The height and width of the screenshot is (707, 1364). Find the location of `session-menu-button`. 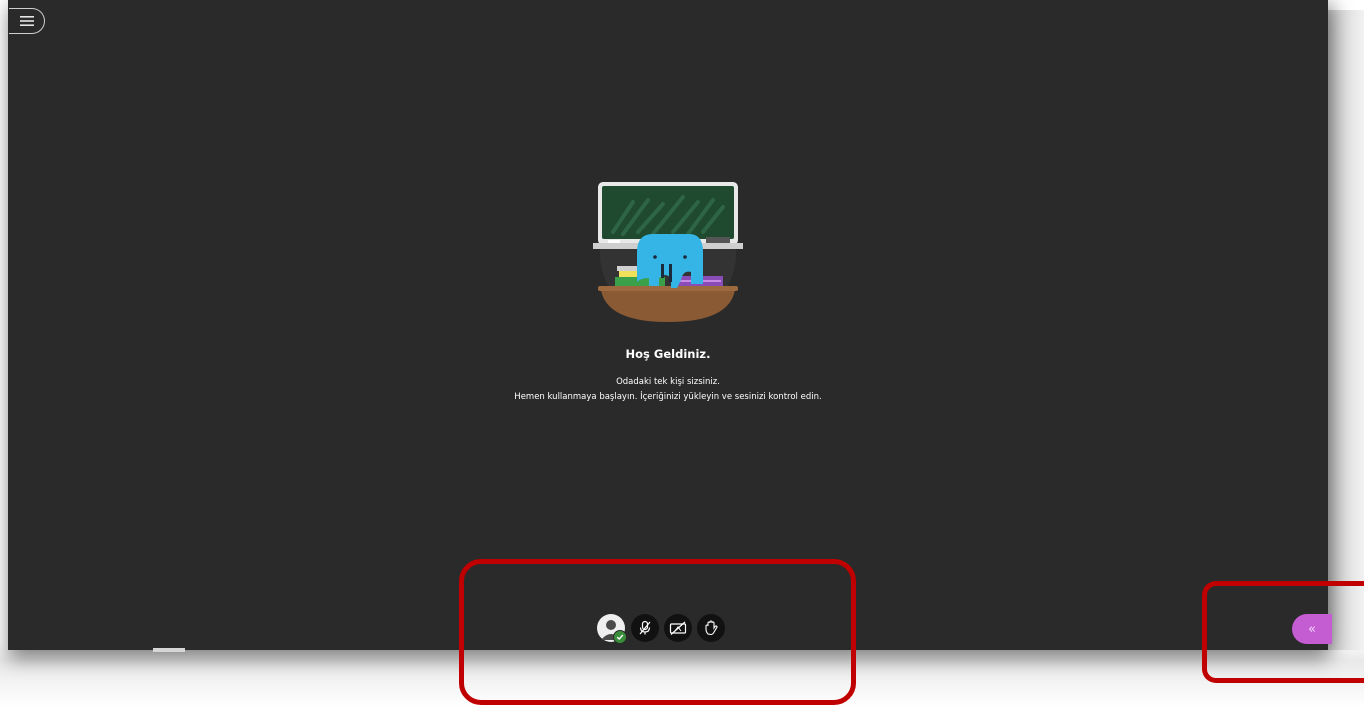

session-menu-button is located at coordinates (27, 21).